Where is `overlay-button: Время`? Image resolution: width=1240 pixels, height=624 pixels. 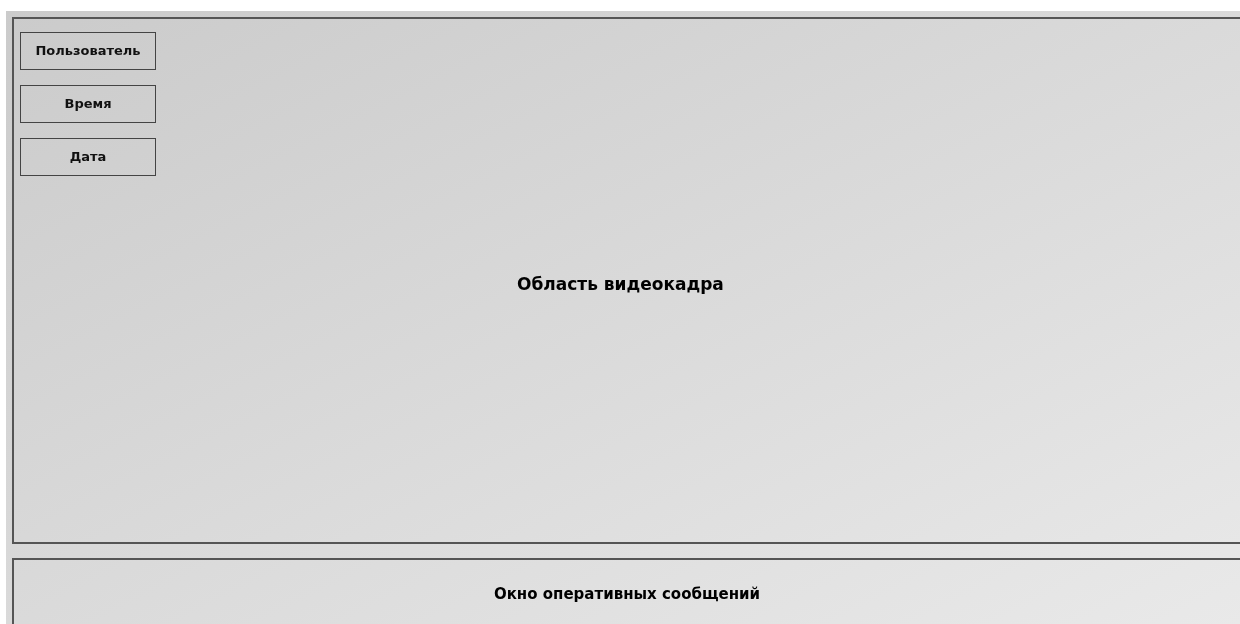 overlay-button: Время is located at coordinates (88, 104).